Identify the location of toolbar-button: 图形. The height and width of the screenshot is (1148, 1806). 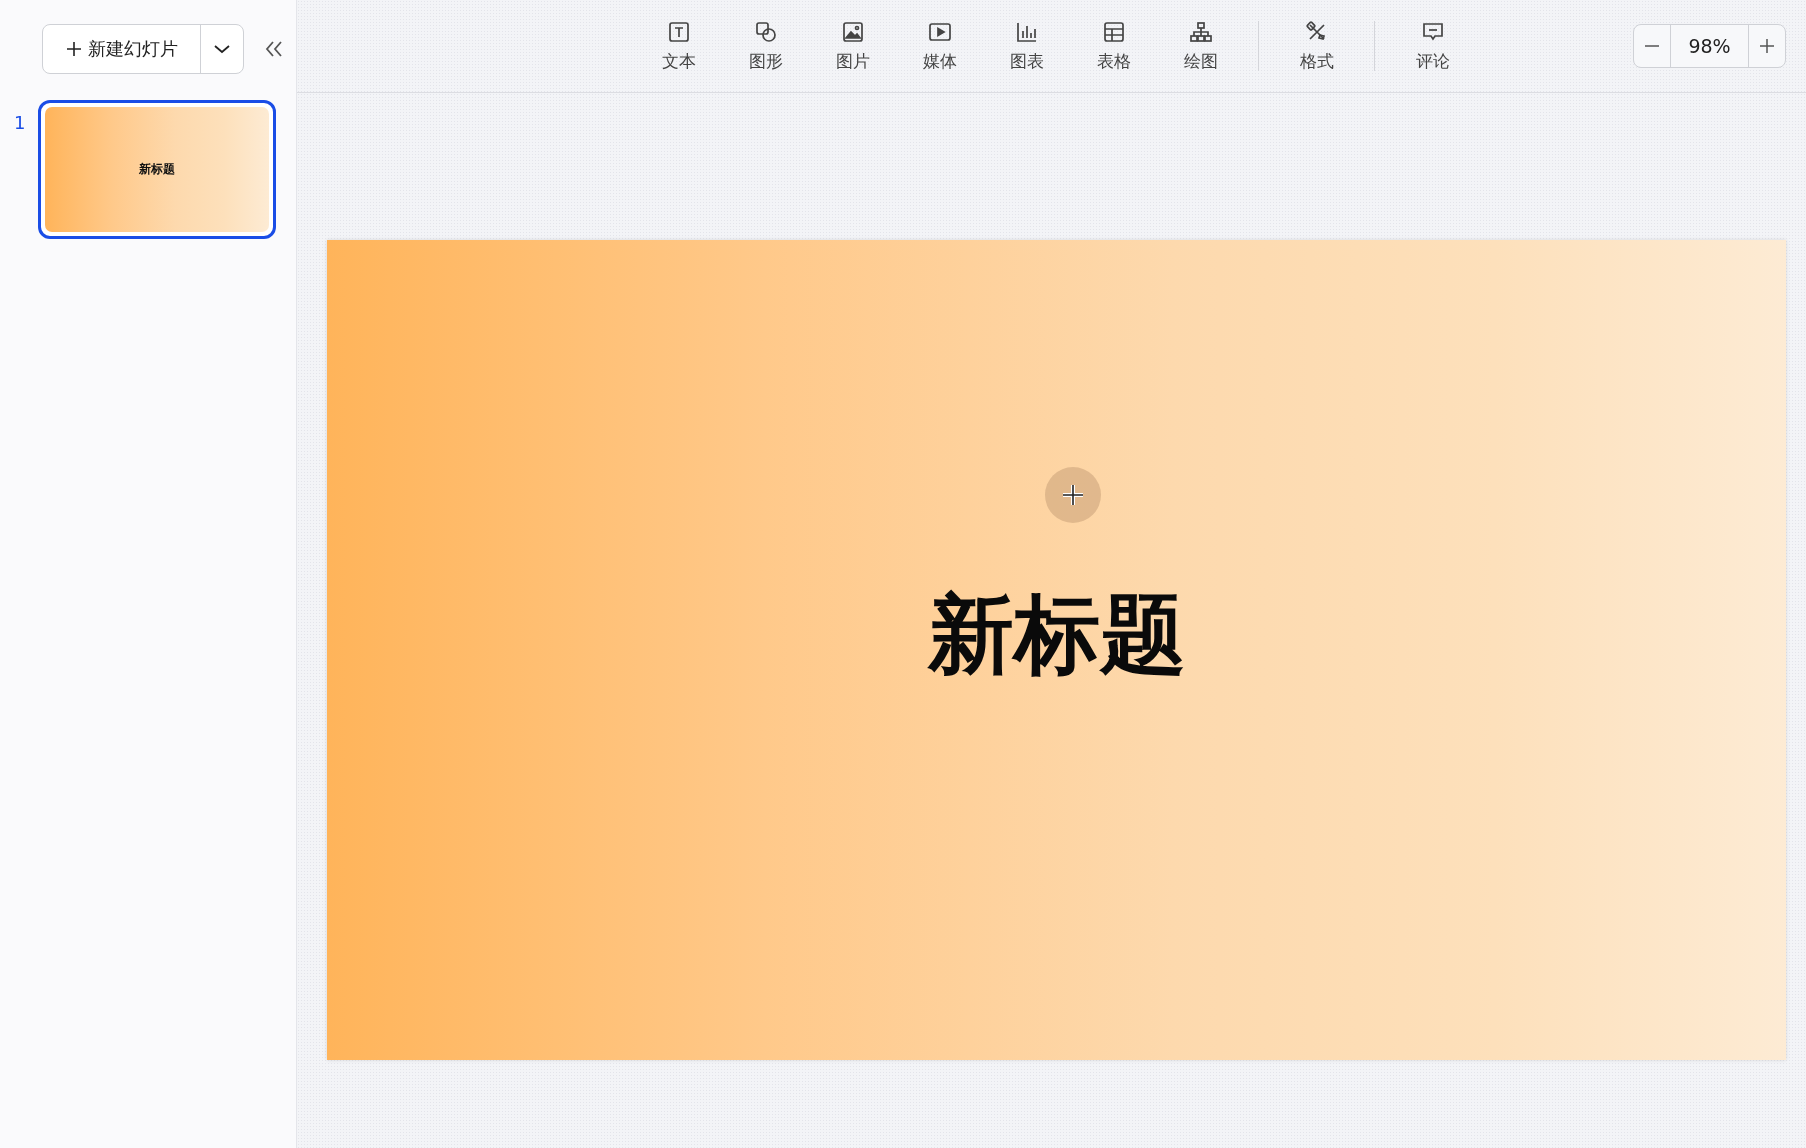
(765, 46).